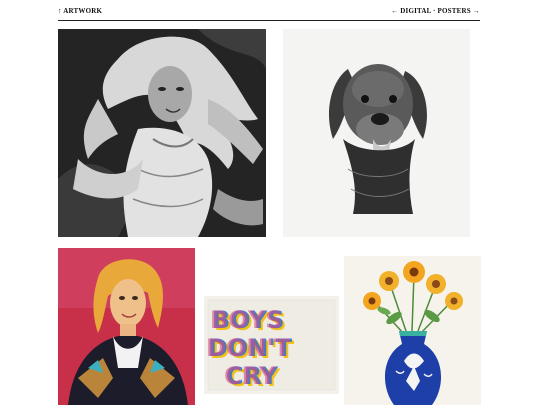 This screenshot has width=540, height=405. Describe the element at coordinates (248, 348) in the screenshot. I see `svg-text: DON'T` at that location.